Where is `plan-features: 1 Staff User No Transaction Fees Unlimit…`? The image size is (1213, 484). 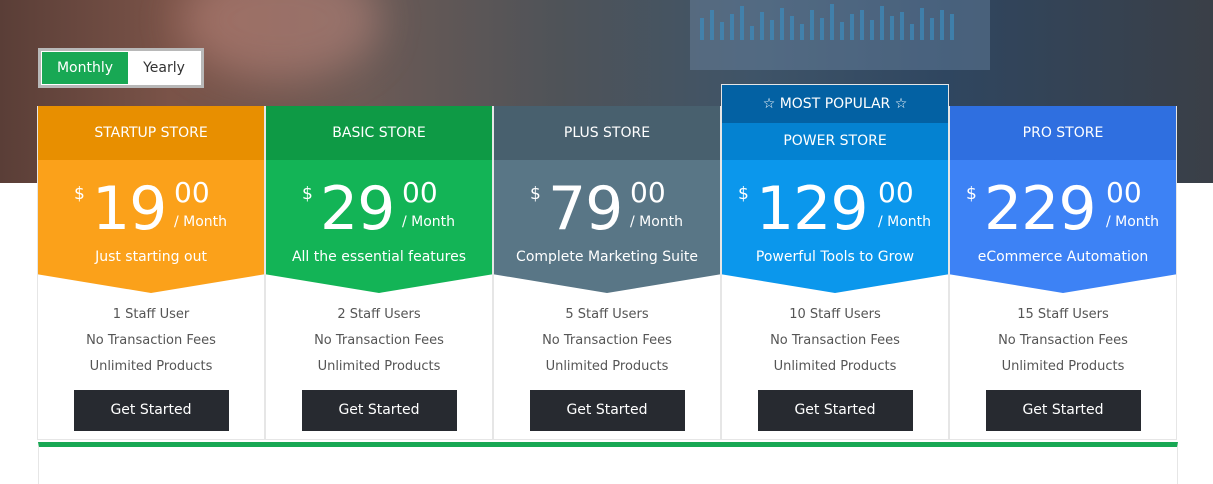
plan-features: 1 Staff User No Transaction Fees Unlimit… is located at coordinates (151, 336).